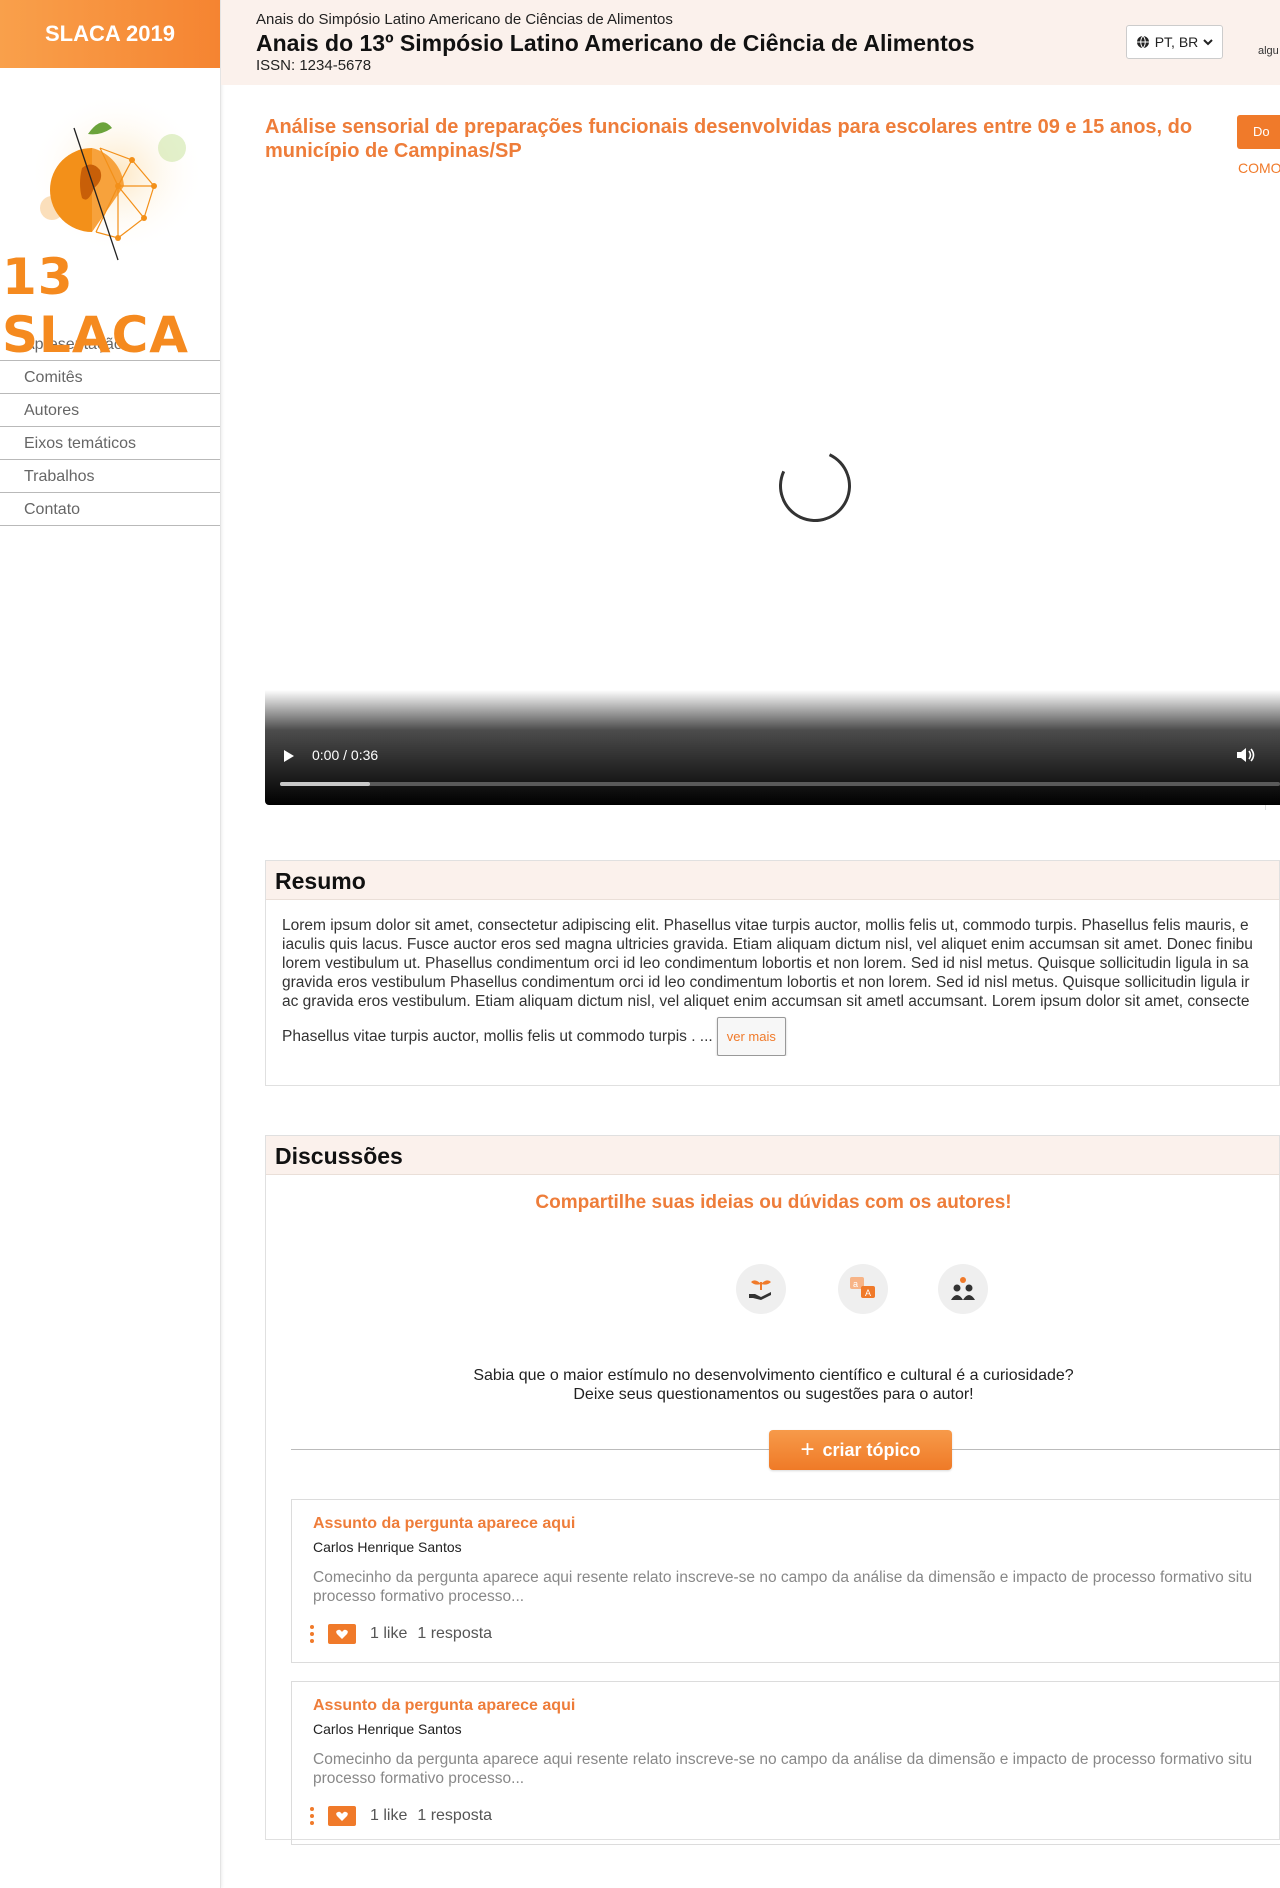 The width and height of the screenshot is (1280, 1888). I want to click on resumo-heading: Resumo, so click(772, 880).